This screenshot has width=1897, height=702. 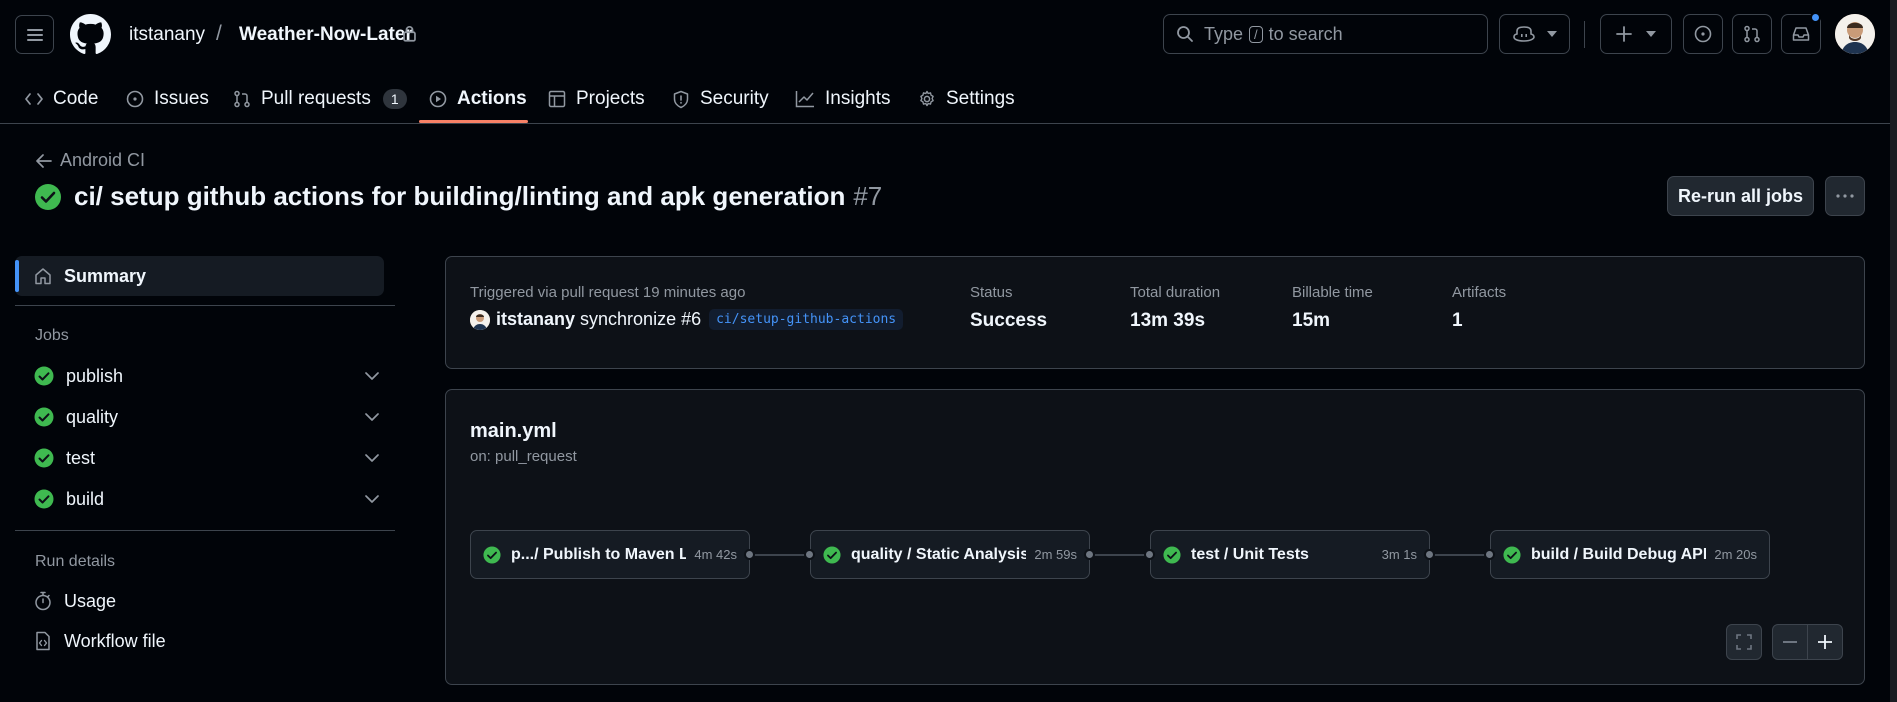 I want to click on branch-badge: ci/setup-github-actions, so click(x=806, y=319).